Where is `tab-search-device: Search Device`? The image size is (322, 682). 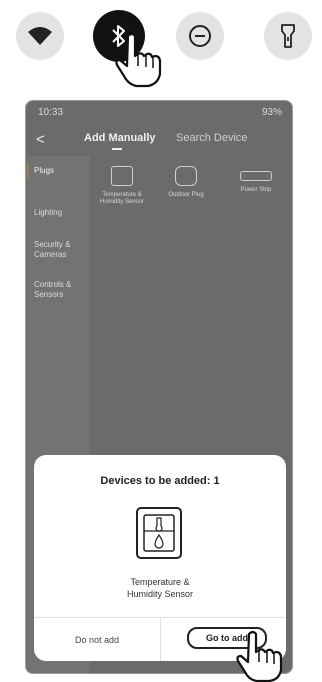 tab-search-device: Search Device is located at coordinates (212, 138).